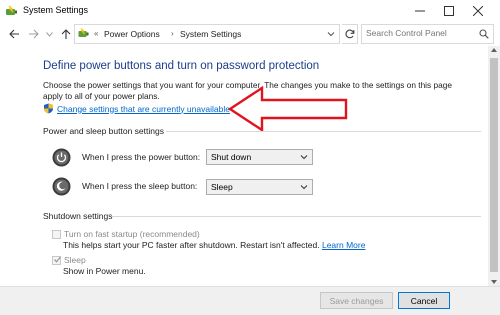 This screenshot has width=500, height=315. What do you see at coordinates (96, 33) in the screenshot?
I see `breadcrumb-overflow: «` at bounding box center [96, 33].